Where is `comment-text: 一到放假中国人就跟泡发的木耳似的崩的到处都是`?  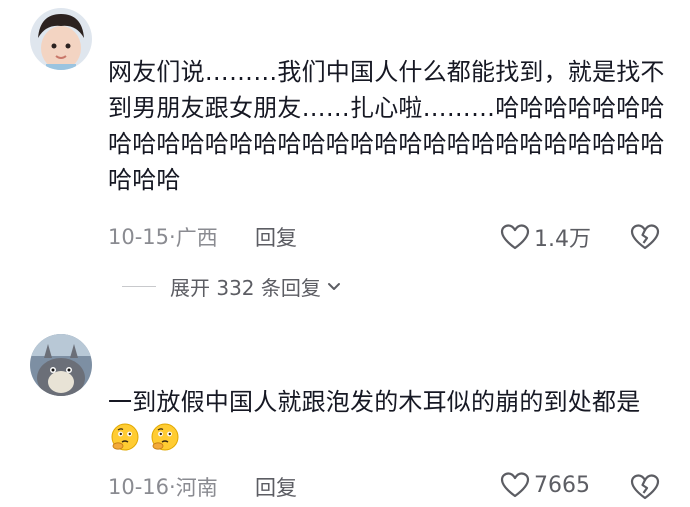 comment-text: 一到放假中国人就跟泡发的木耳似的崩的到处都是 is located at coordinates (388, 420).